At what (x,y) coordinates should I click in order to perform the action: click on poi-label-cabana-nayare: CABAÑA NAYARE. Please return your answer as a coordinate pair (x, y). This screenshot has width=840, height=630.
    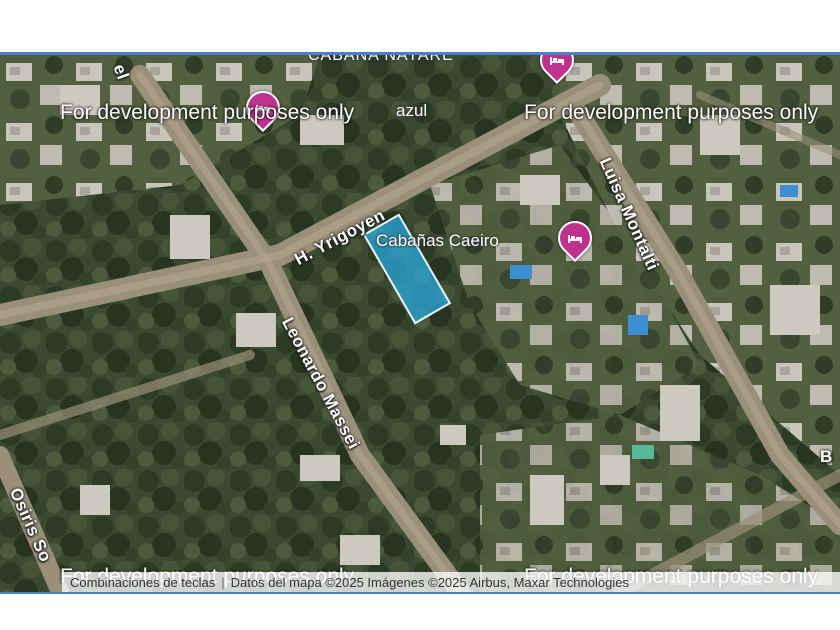
    Looking at the image, I should click on (381, 60).